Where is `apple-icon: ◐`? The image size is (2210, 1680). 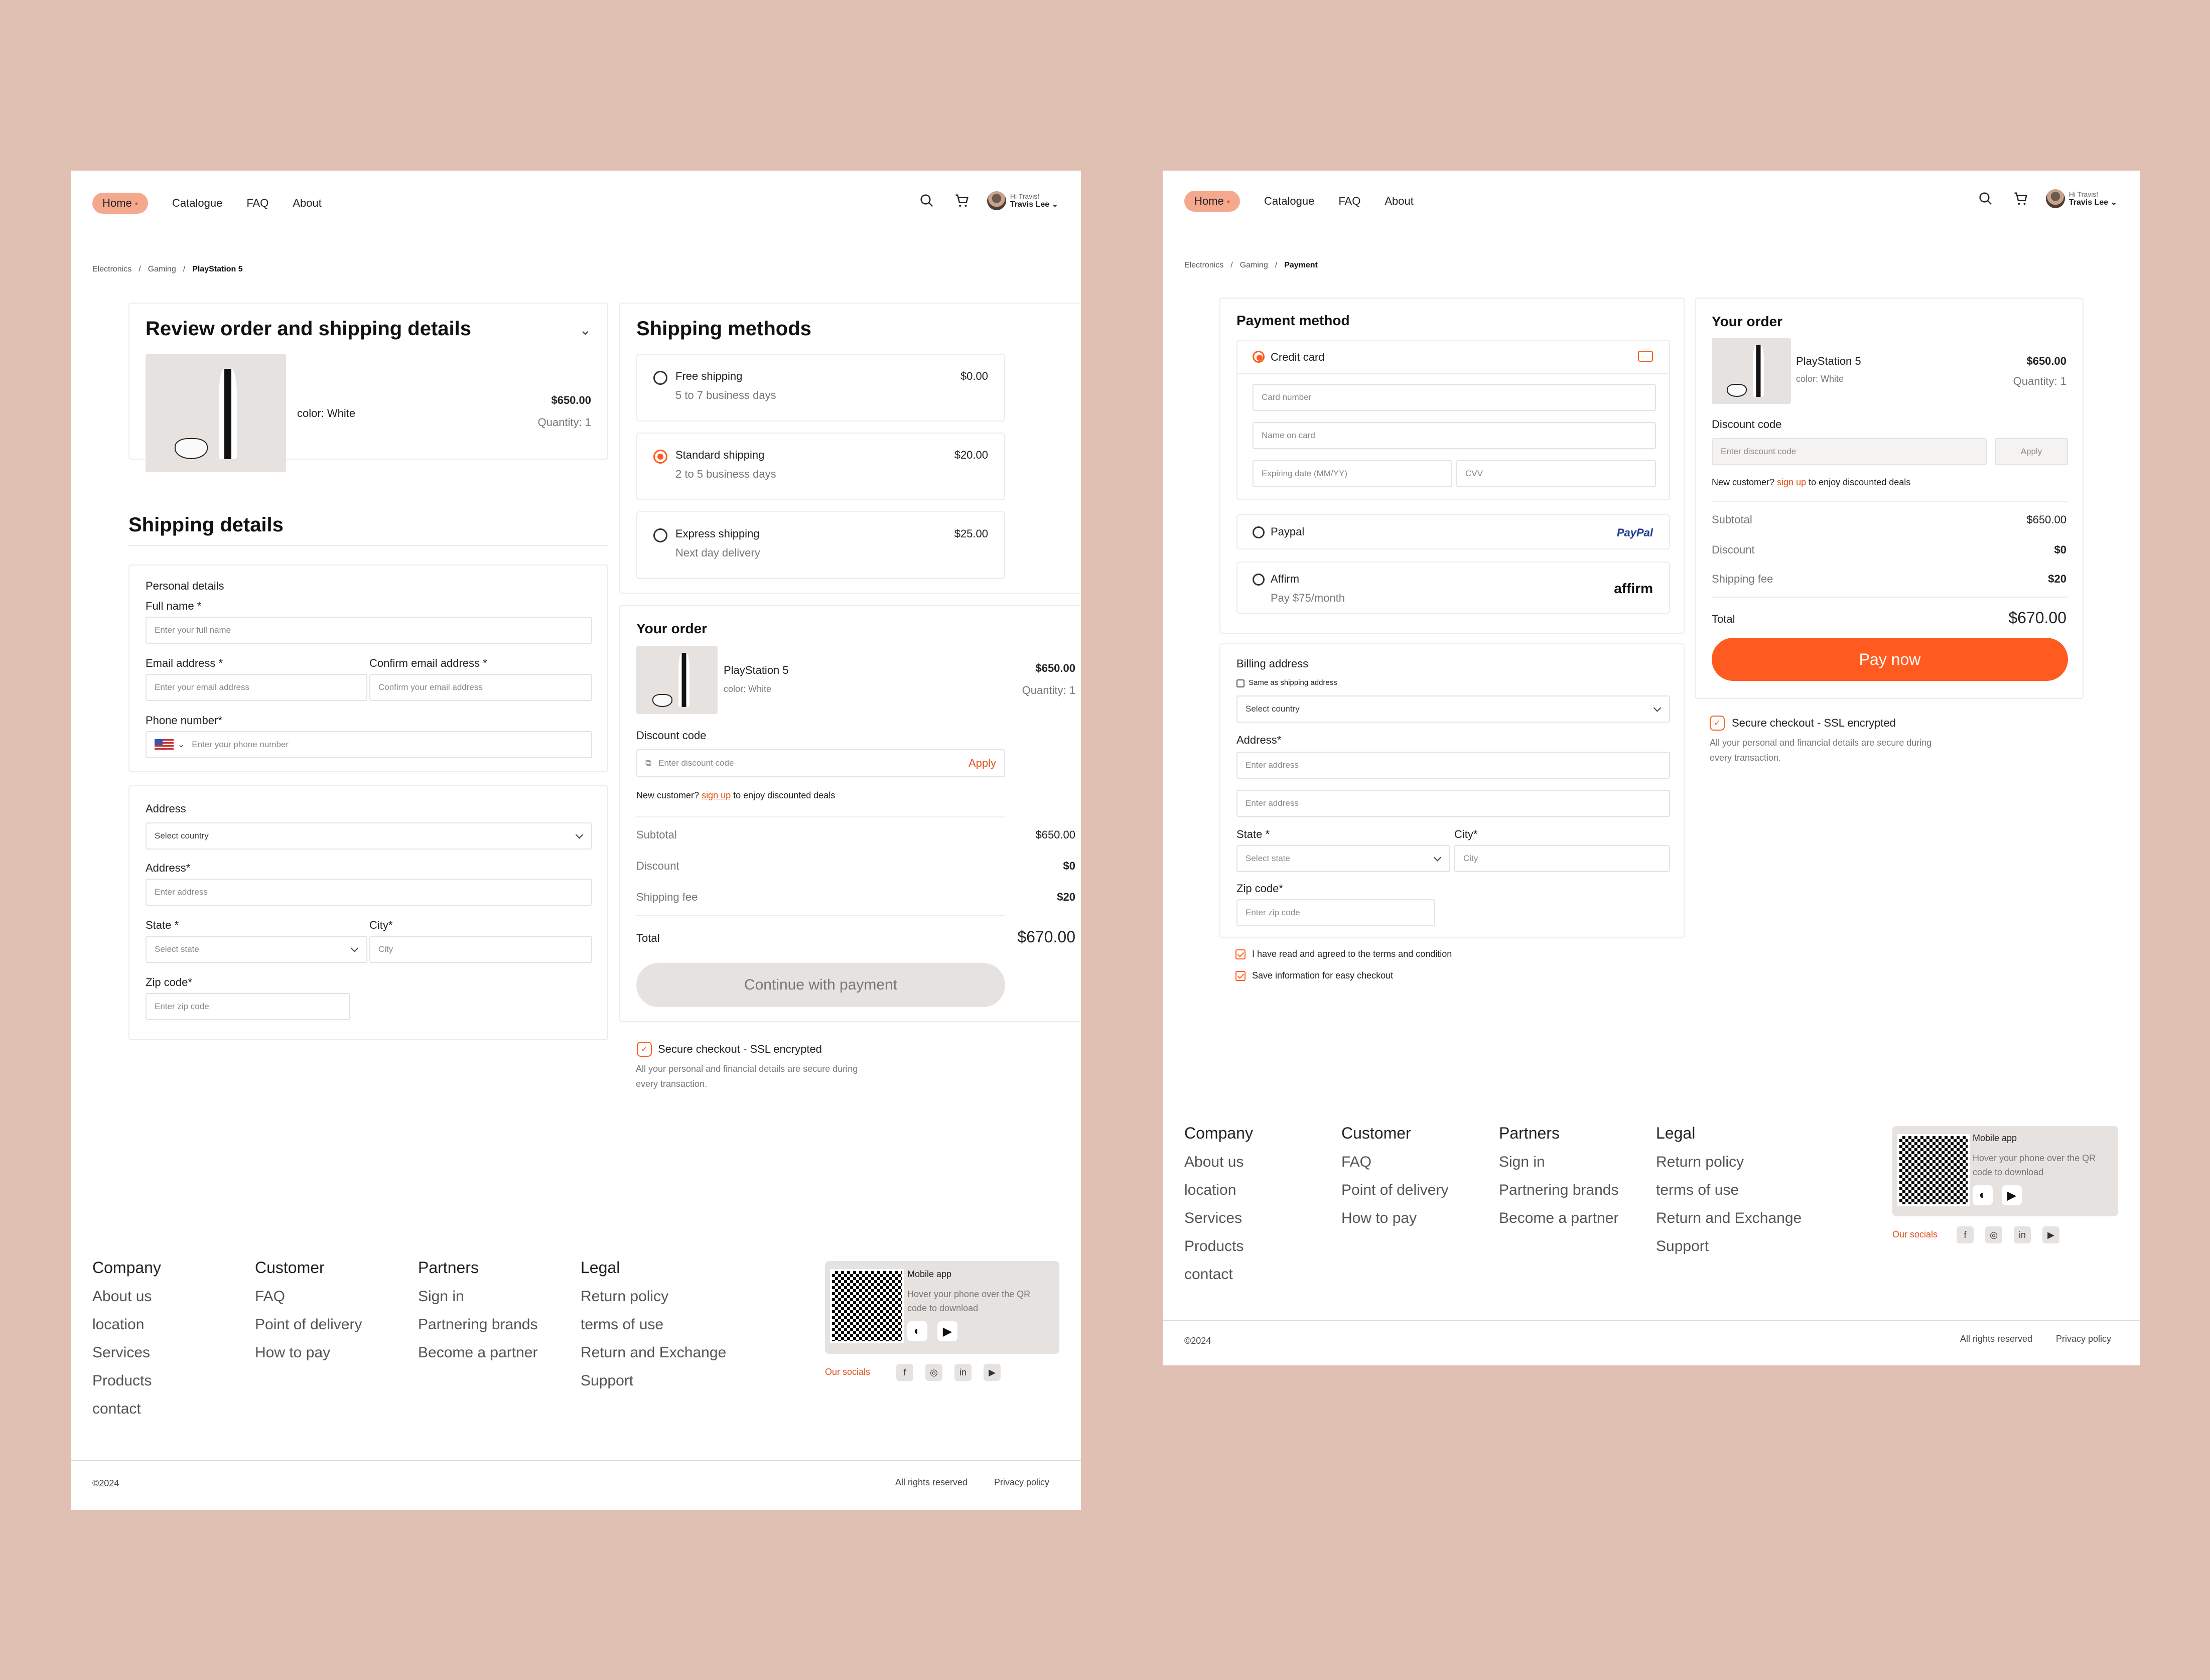 apple-icon: ◐ is located at coordinates (1983, 1195).